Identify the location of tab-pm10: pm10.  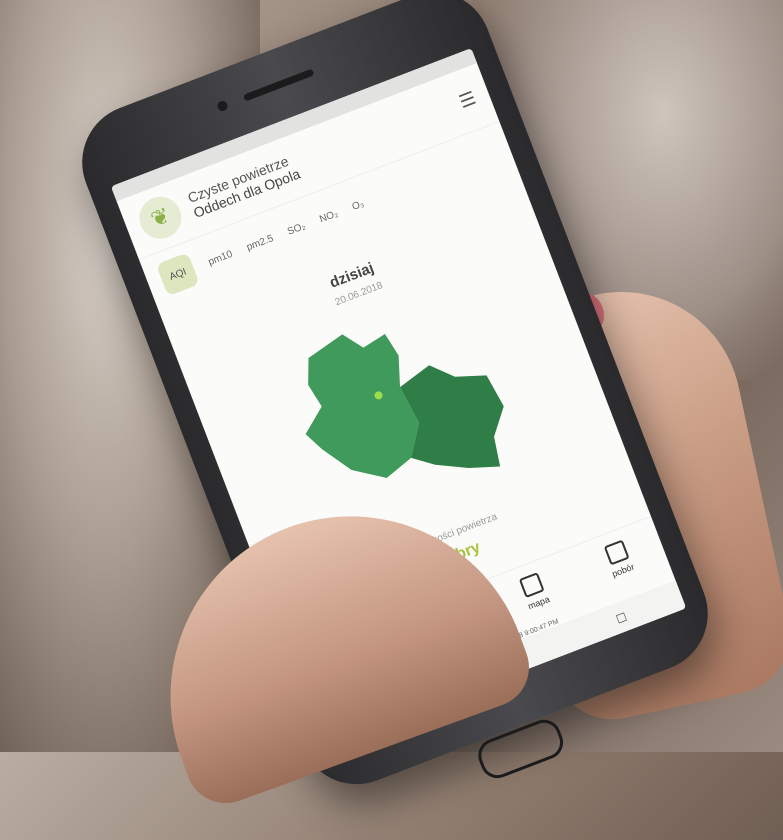
(220, 257).